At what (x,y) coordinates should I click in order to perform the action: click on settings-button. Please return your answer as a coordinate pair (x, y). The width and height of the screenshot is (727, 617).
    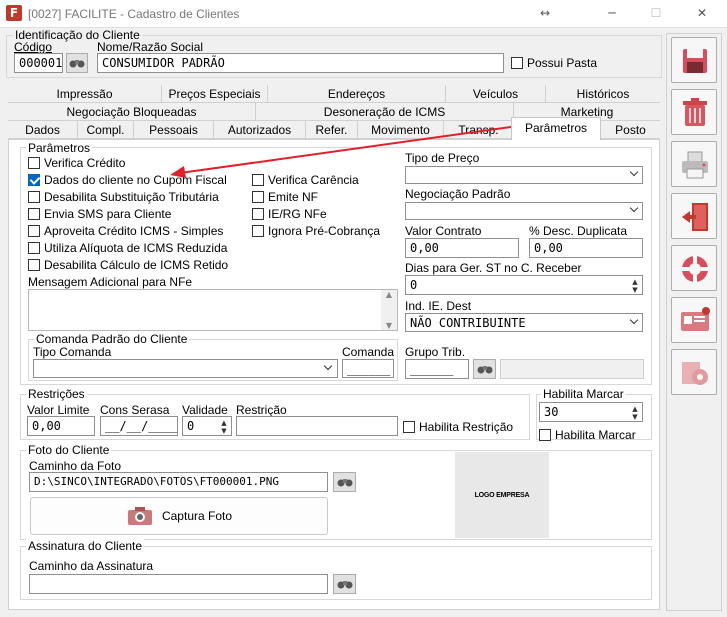
    Looking at the image, I should click on (694, 372).